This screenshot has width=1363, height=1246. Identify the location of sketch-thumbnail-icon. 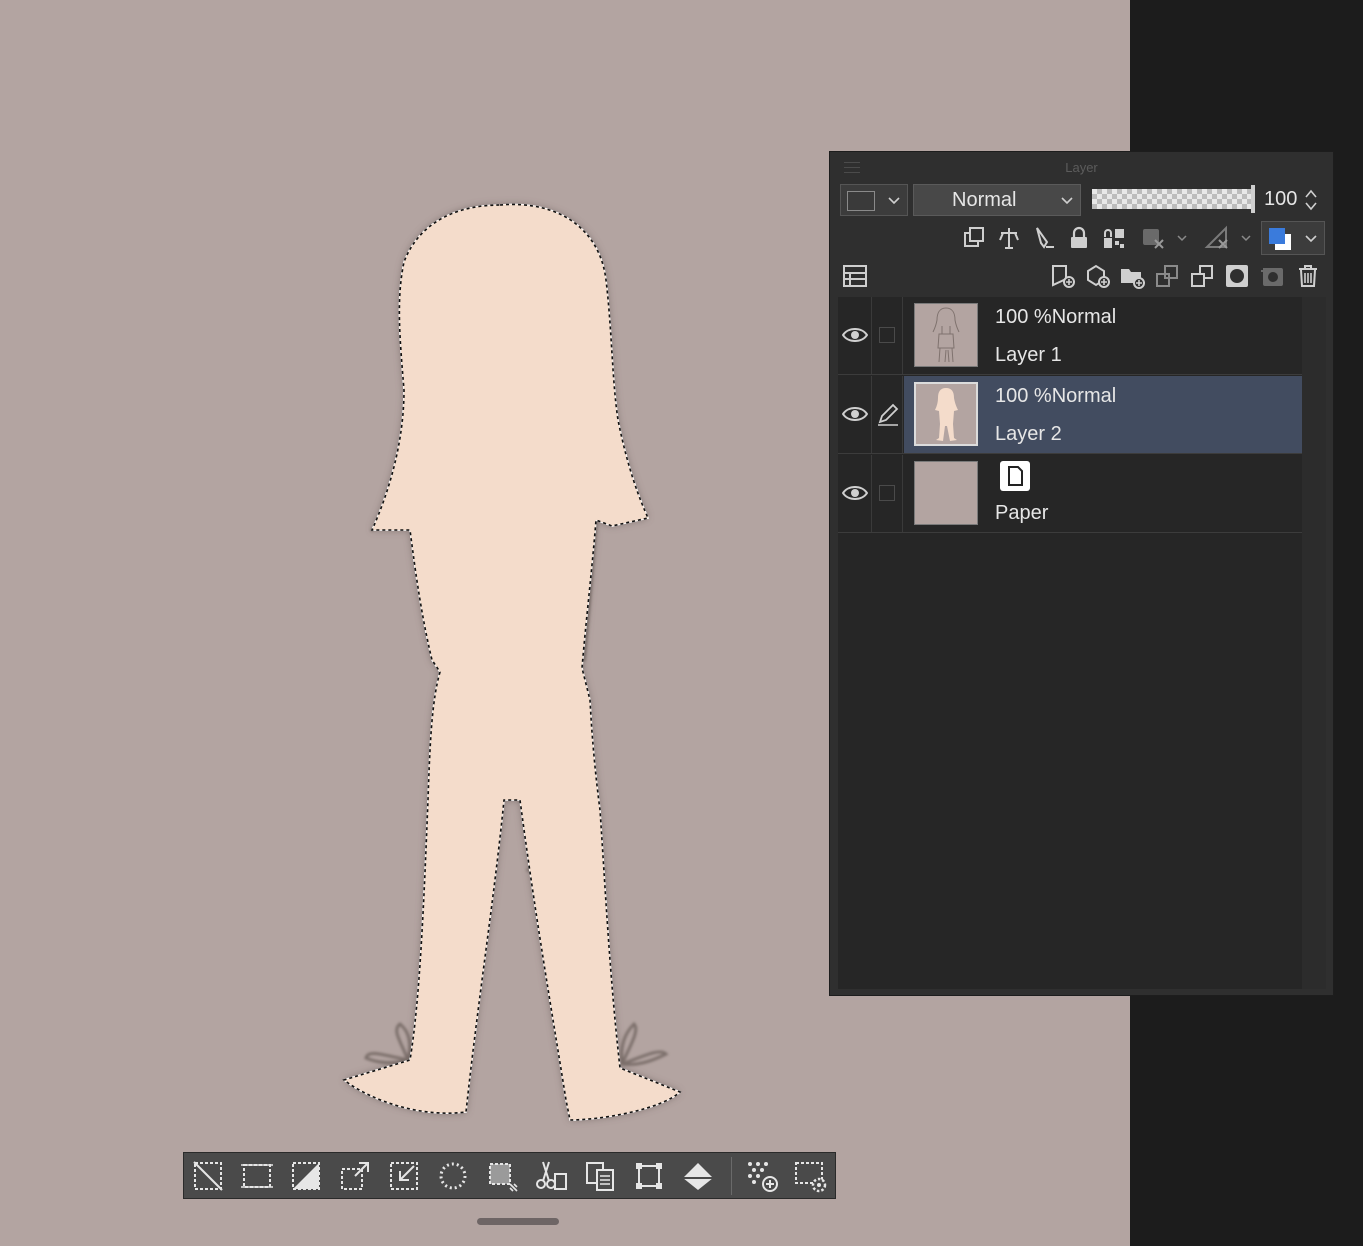
(946, 335).